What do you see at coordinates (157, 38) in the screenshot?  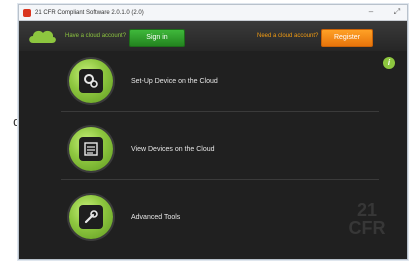 I see `signin-button: Sign in` at bounding box center [157, 38].